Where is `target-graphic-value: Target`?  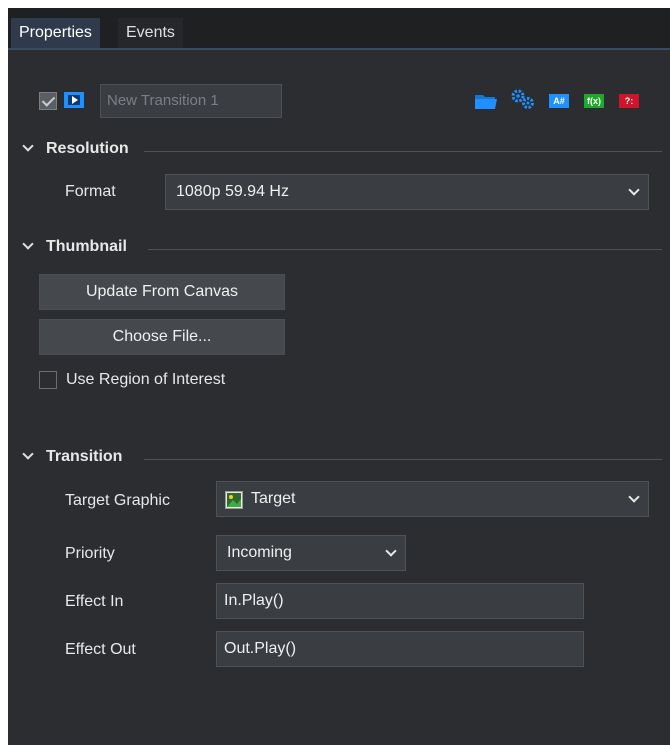 target-graphic-value: Target is located at coordinates (273, 498).